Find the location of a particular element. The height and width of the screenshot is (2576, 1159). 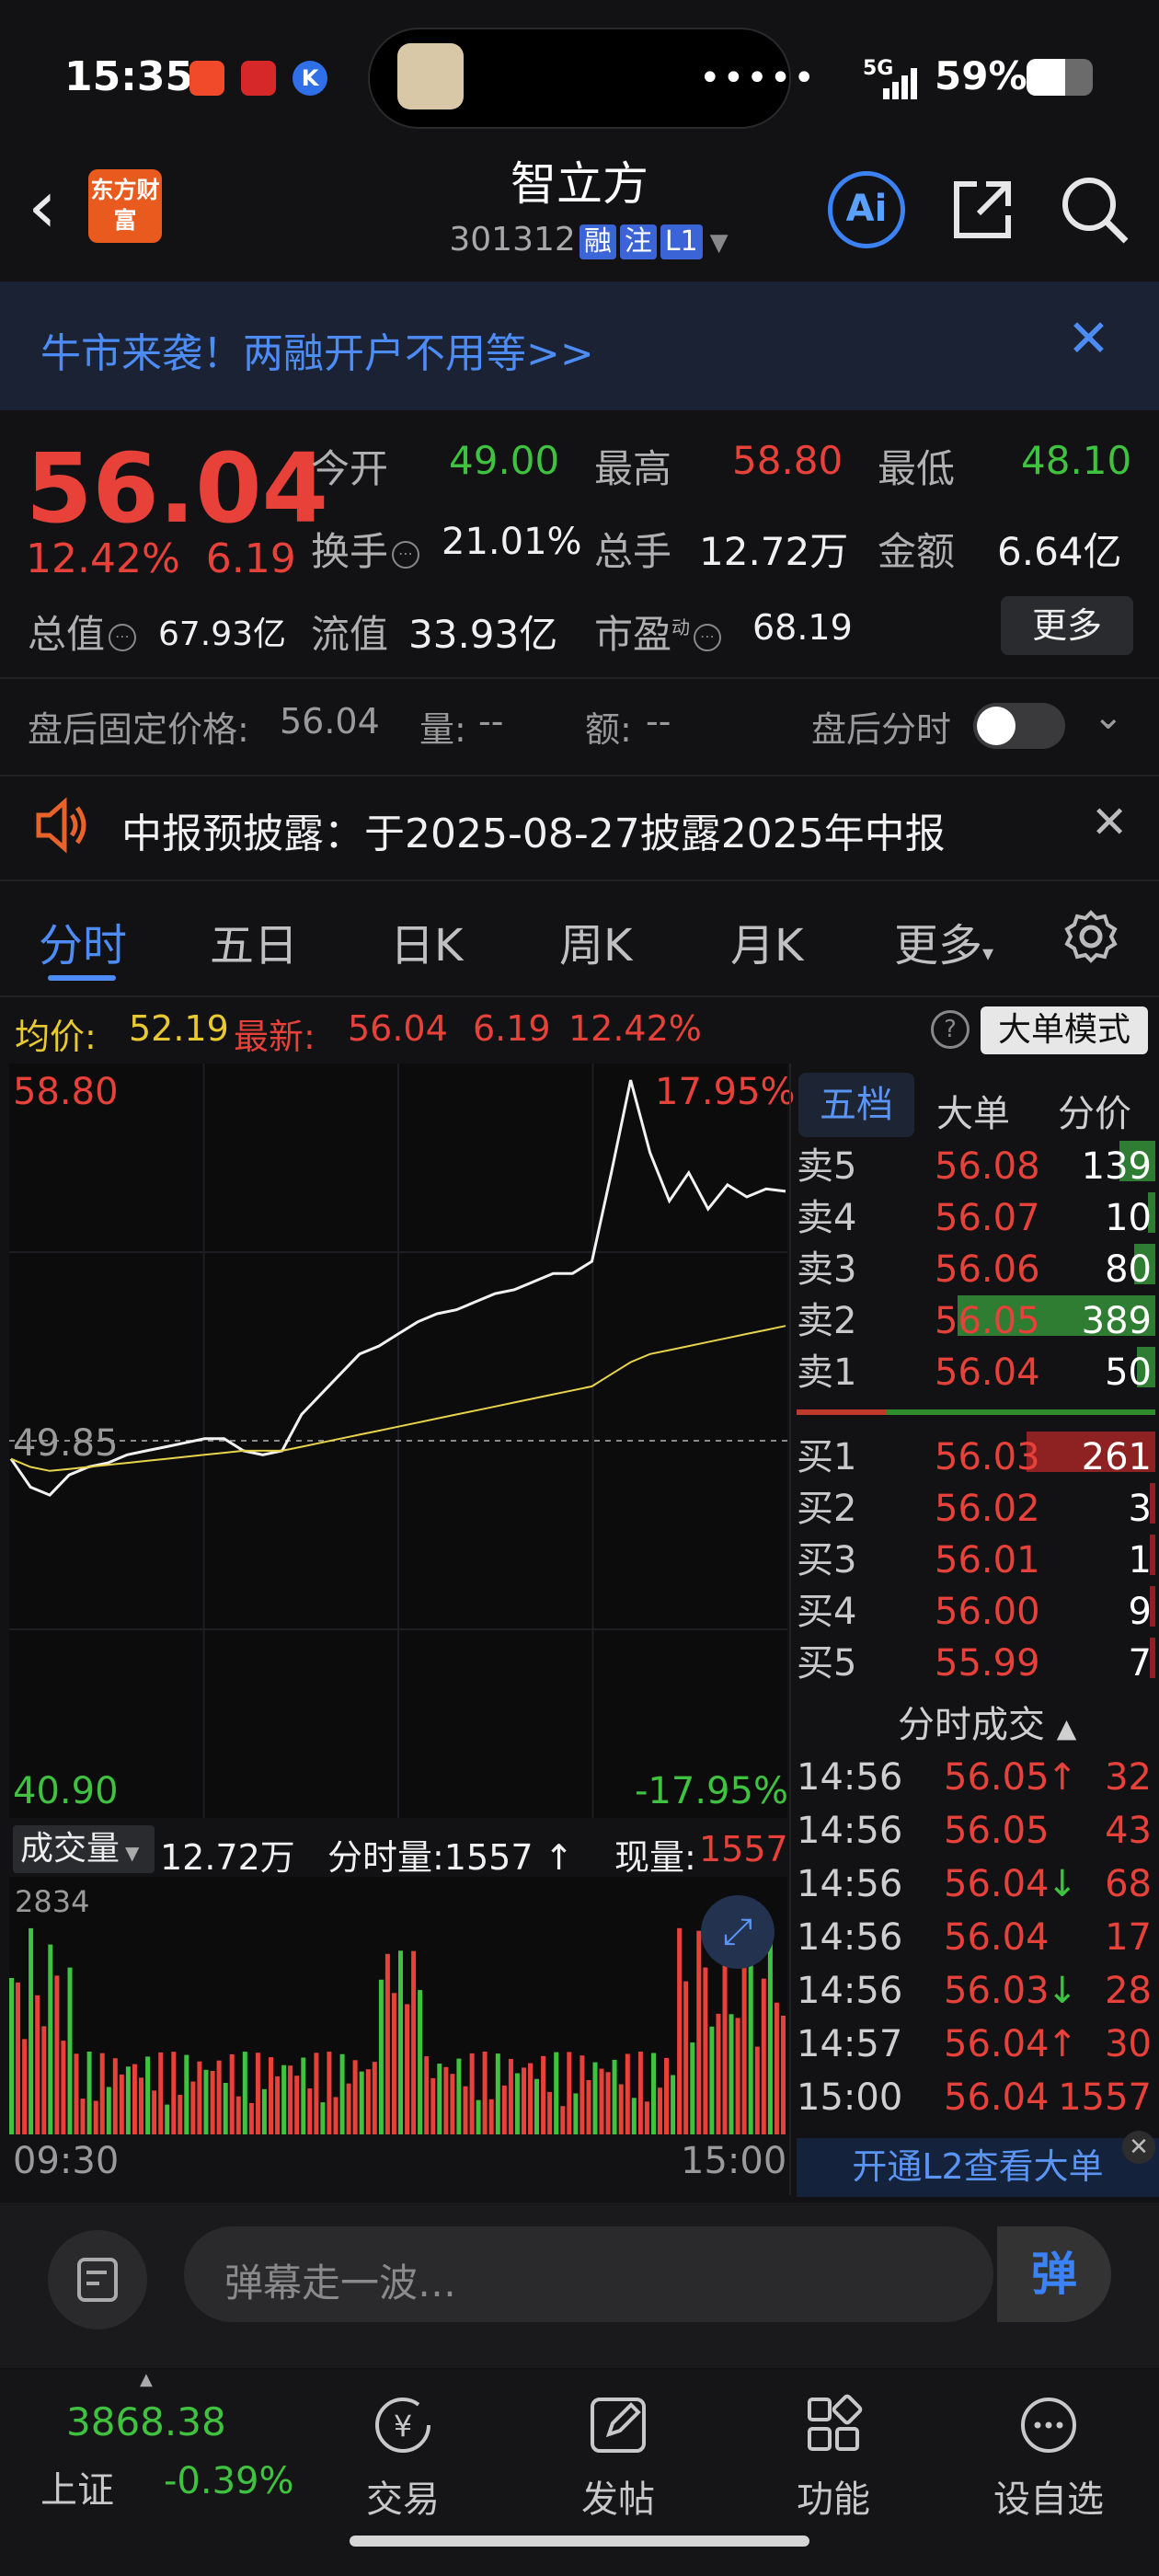

level-volume: 7 is located at coordinates (1140, 1663).